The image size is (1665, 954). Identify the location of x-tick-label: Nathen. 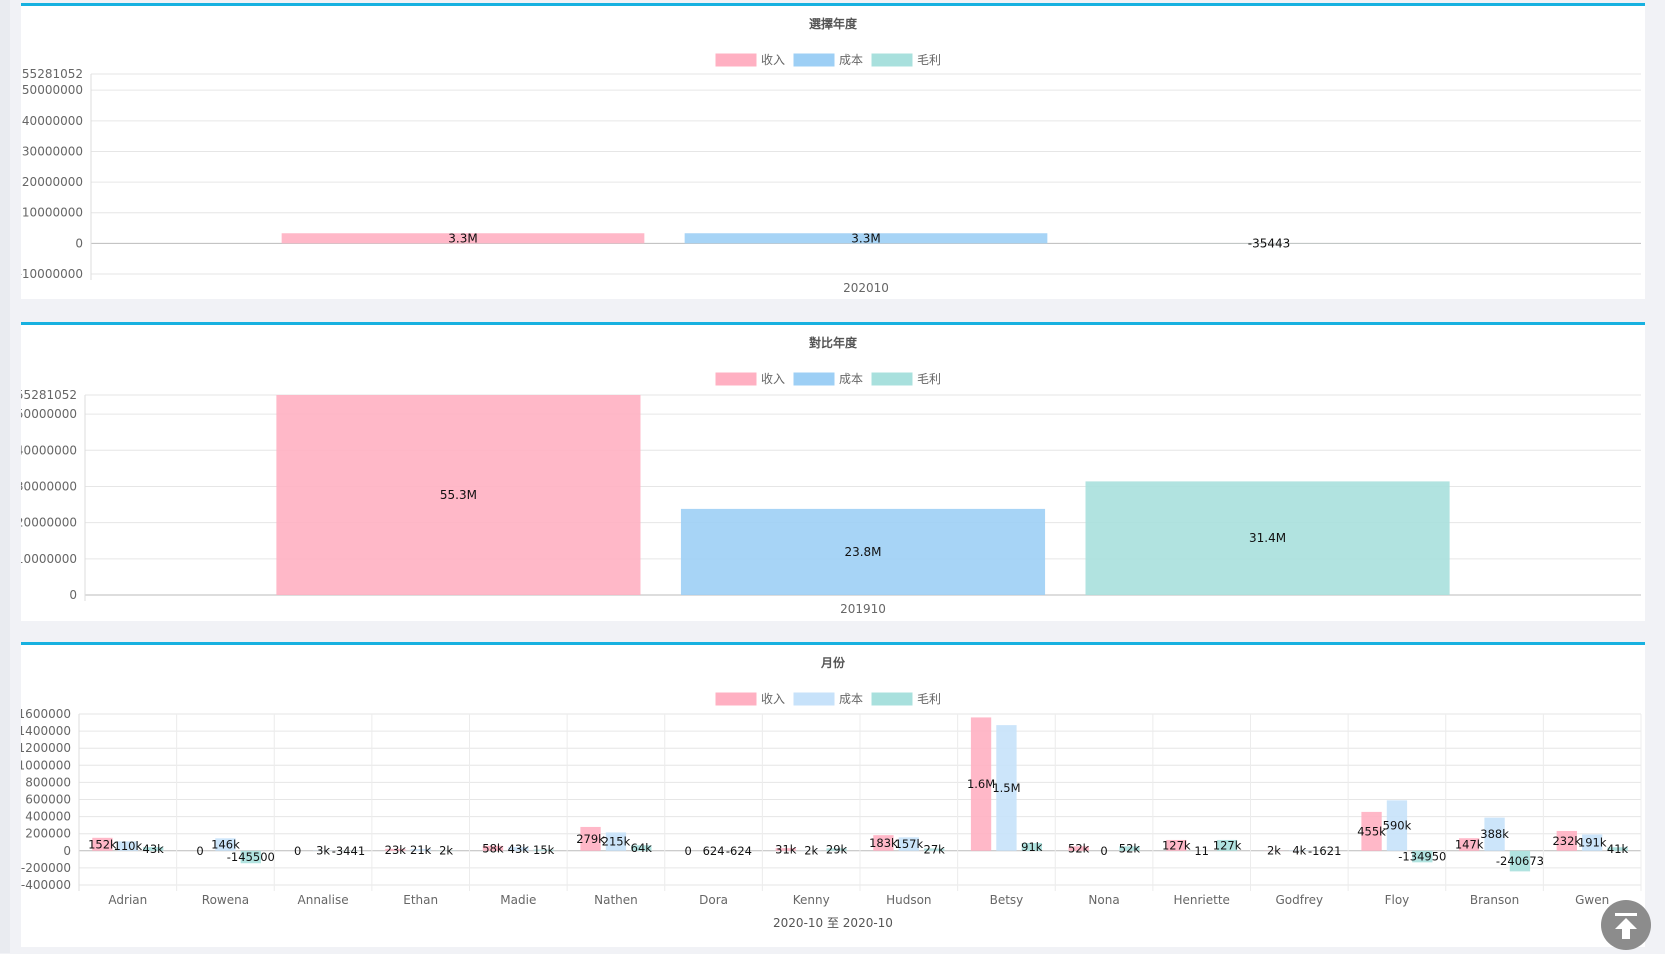
(616, 900).